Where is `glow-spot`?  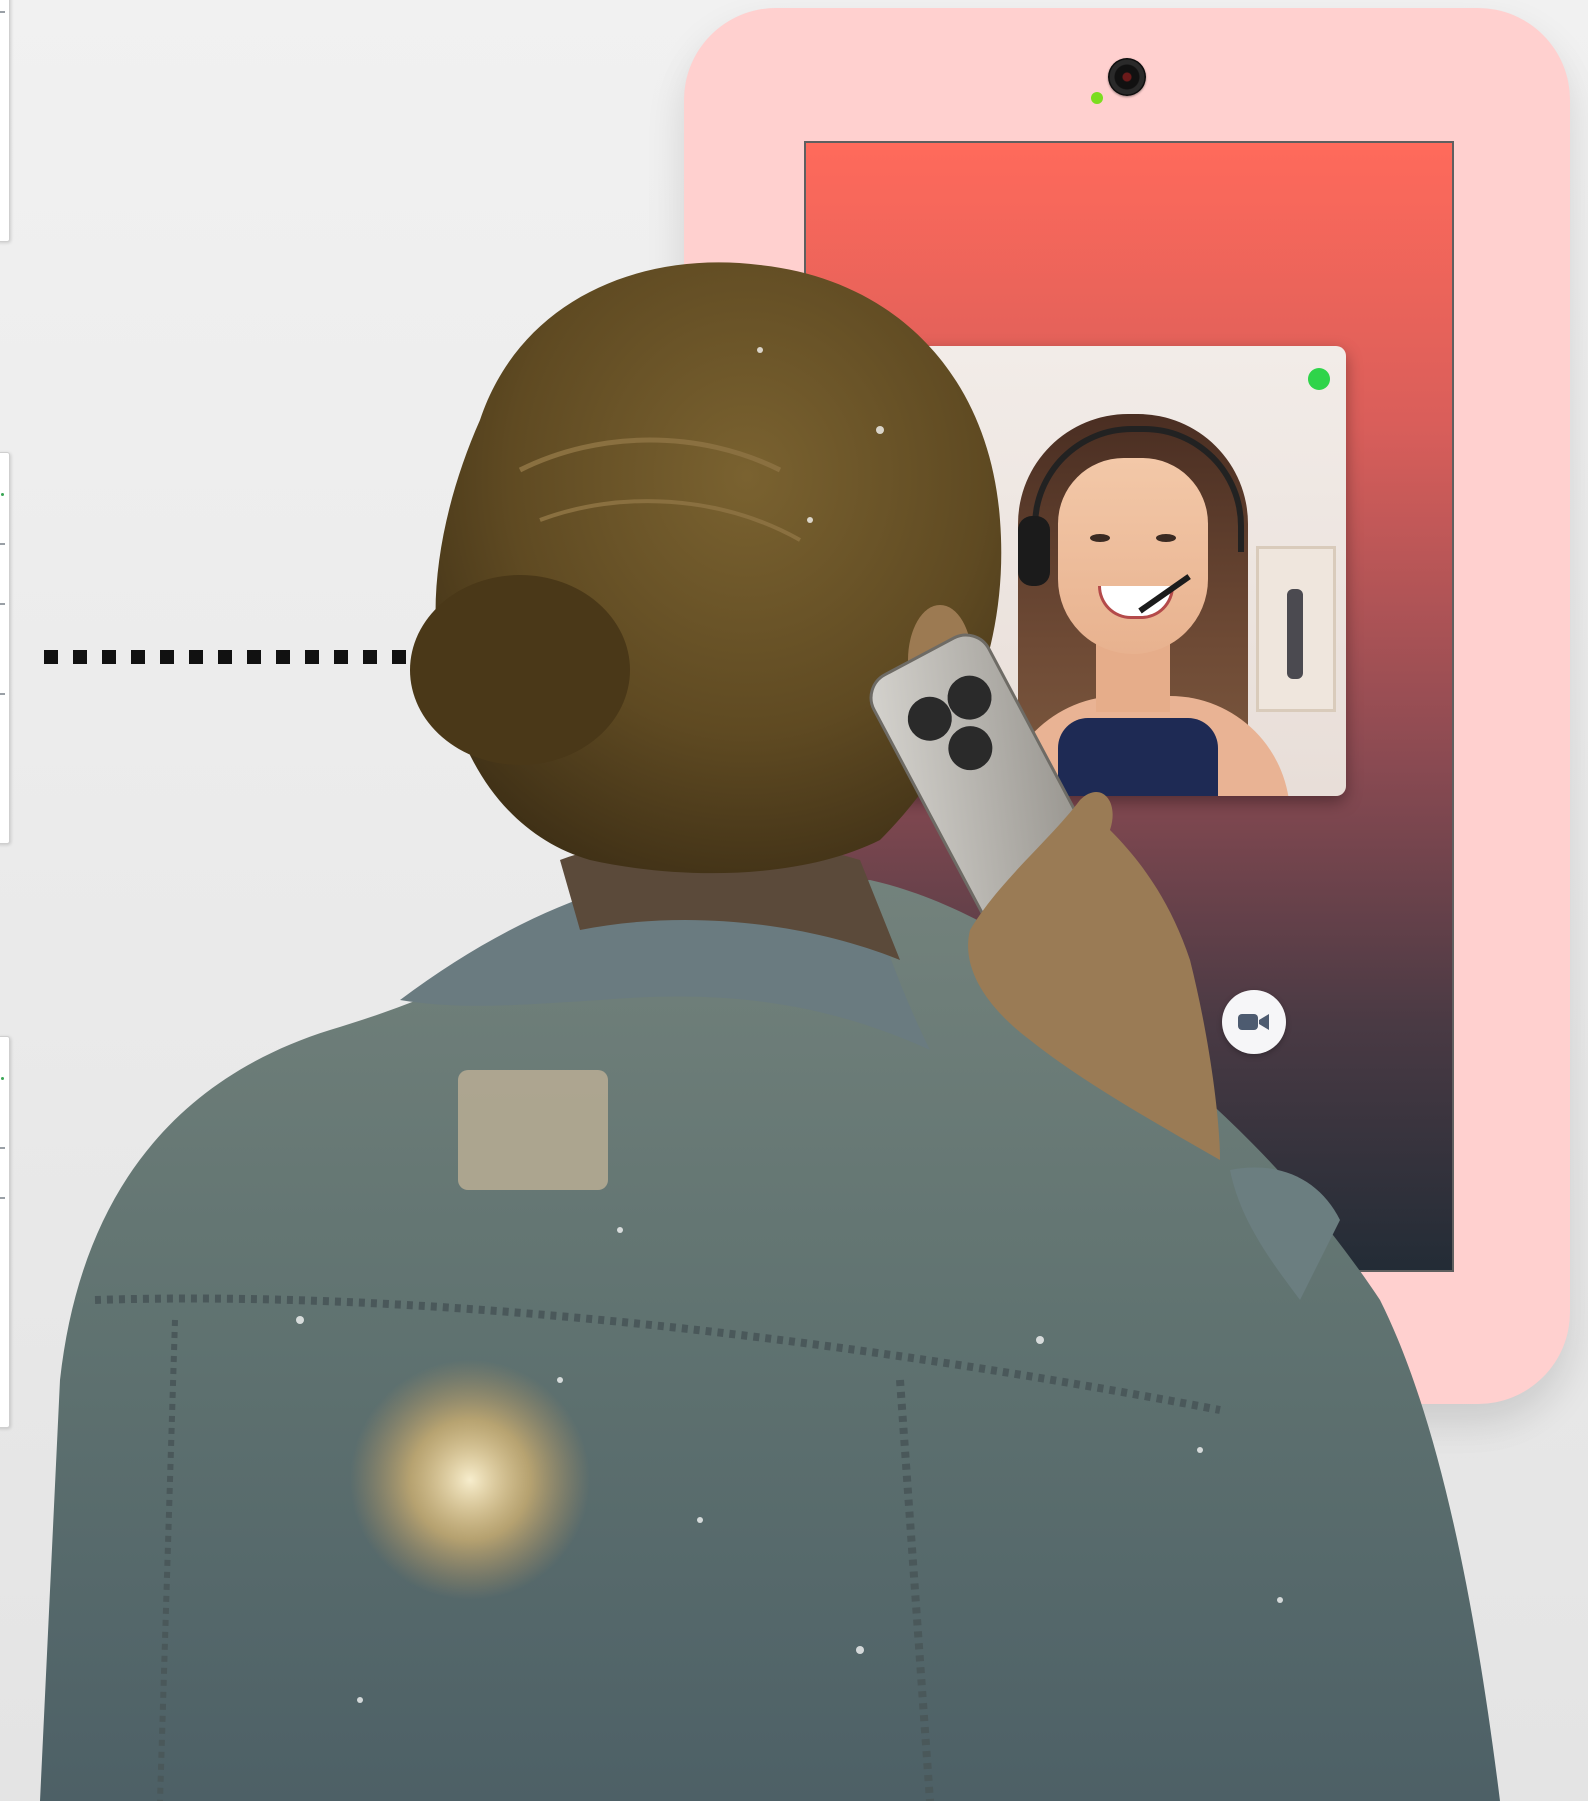 glow-spot is located at coordinates (470, 1480).